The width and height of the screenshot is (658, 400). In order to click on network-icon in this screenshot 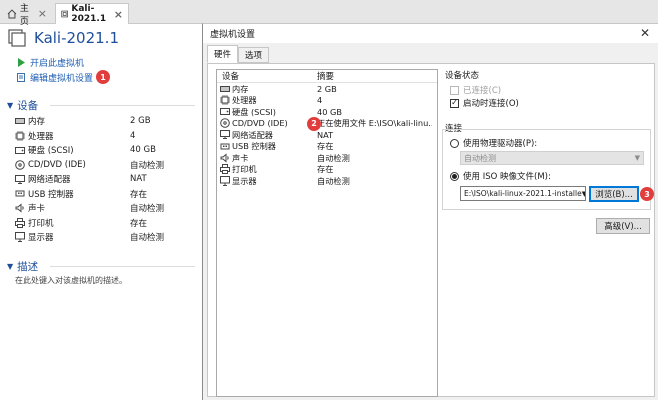, I will do `click(226, 135)`.